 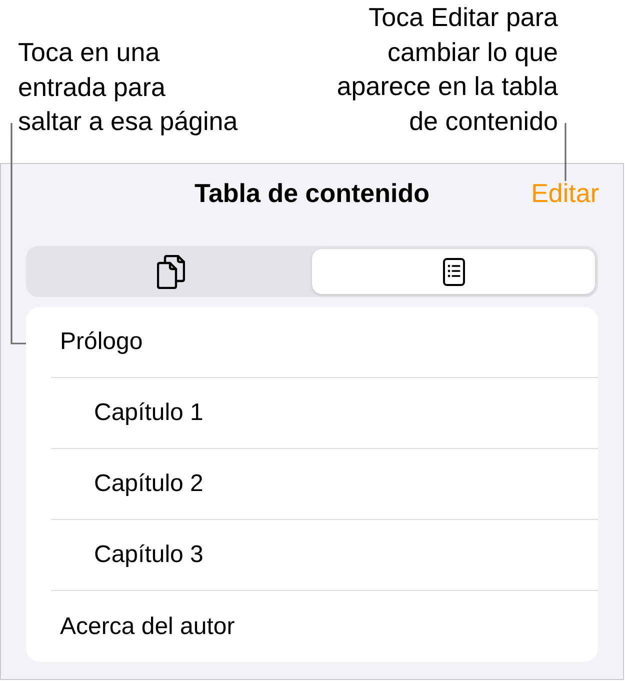 I want to click on contents-entry: Capítulo 3, so click(x=324, y=555).